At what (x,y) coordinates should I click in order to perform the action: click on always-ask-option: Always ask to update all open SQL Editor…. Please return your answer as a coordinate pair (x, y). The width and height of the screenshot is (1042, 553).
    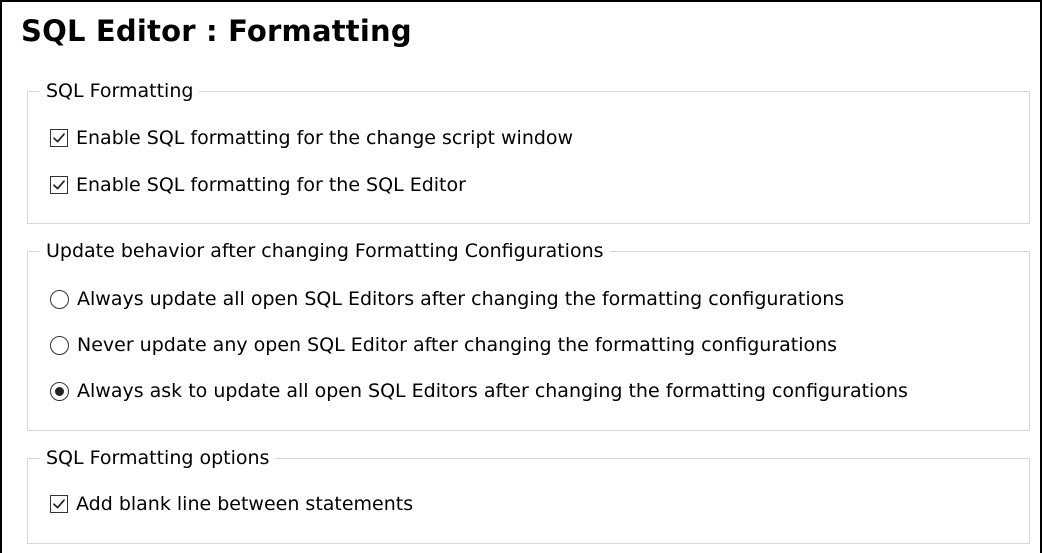
    Looking at the image, I should click on (479, 391).